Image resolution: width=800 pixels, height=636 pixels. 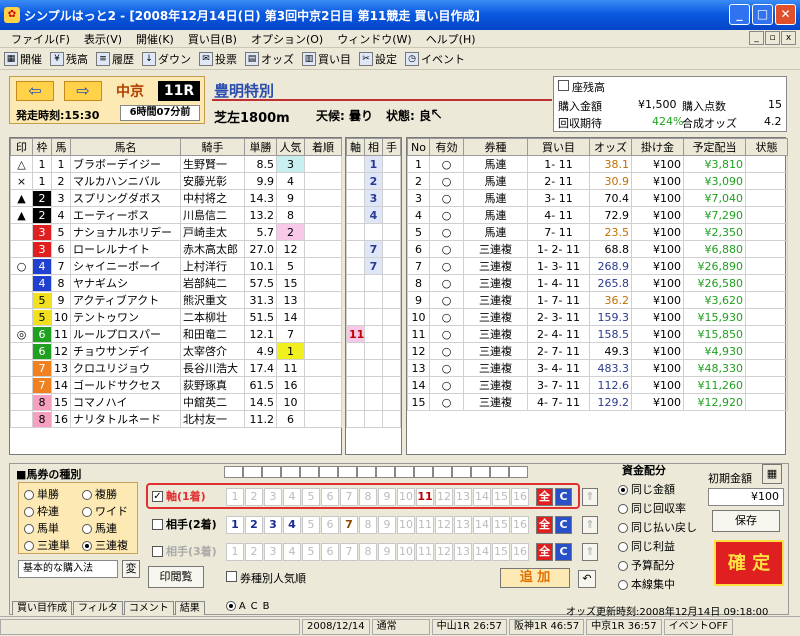 What do you see at coordinates (406, 525) in the screenshot?
I see `horse-number-toggle: 10` at bounding box center [406, 525].